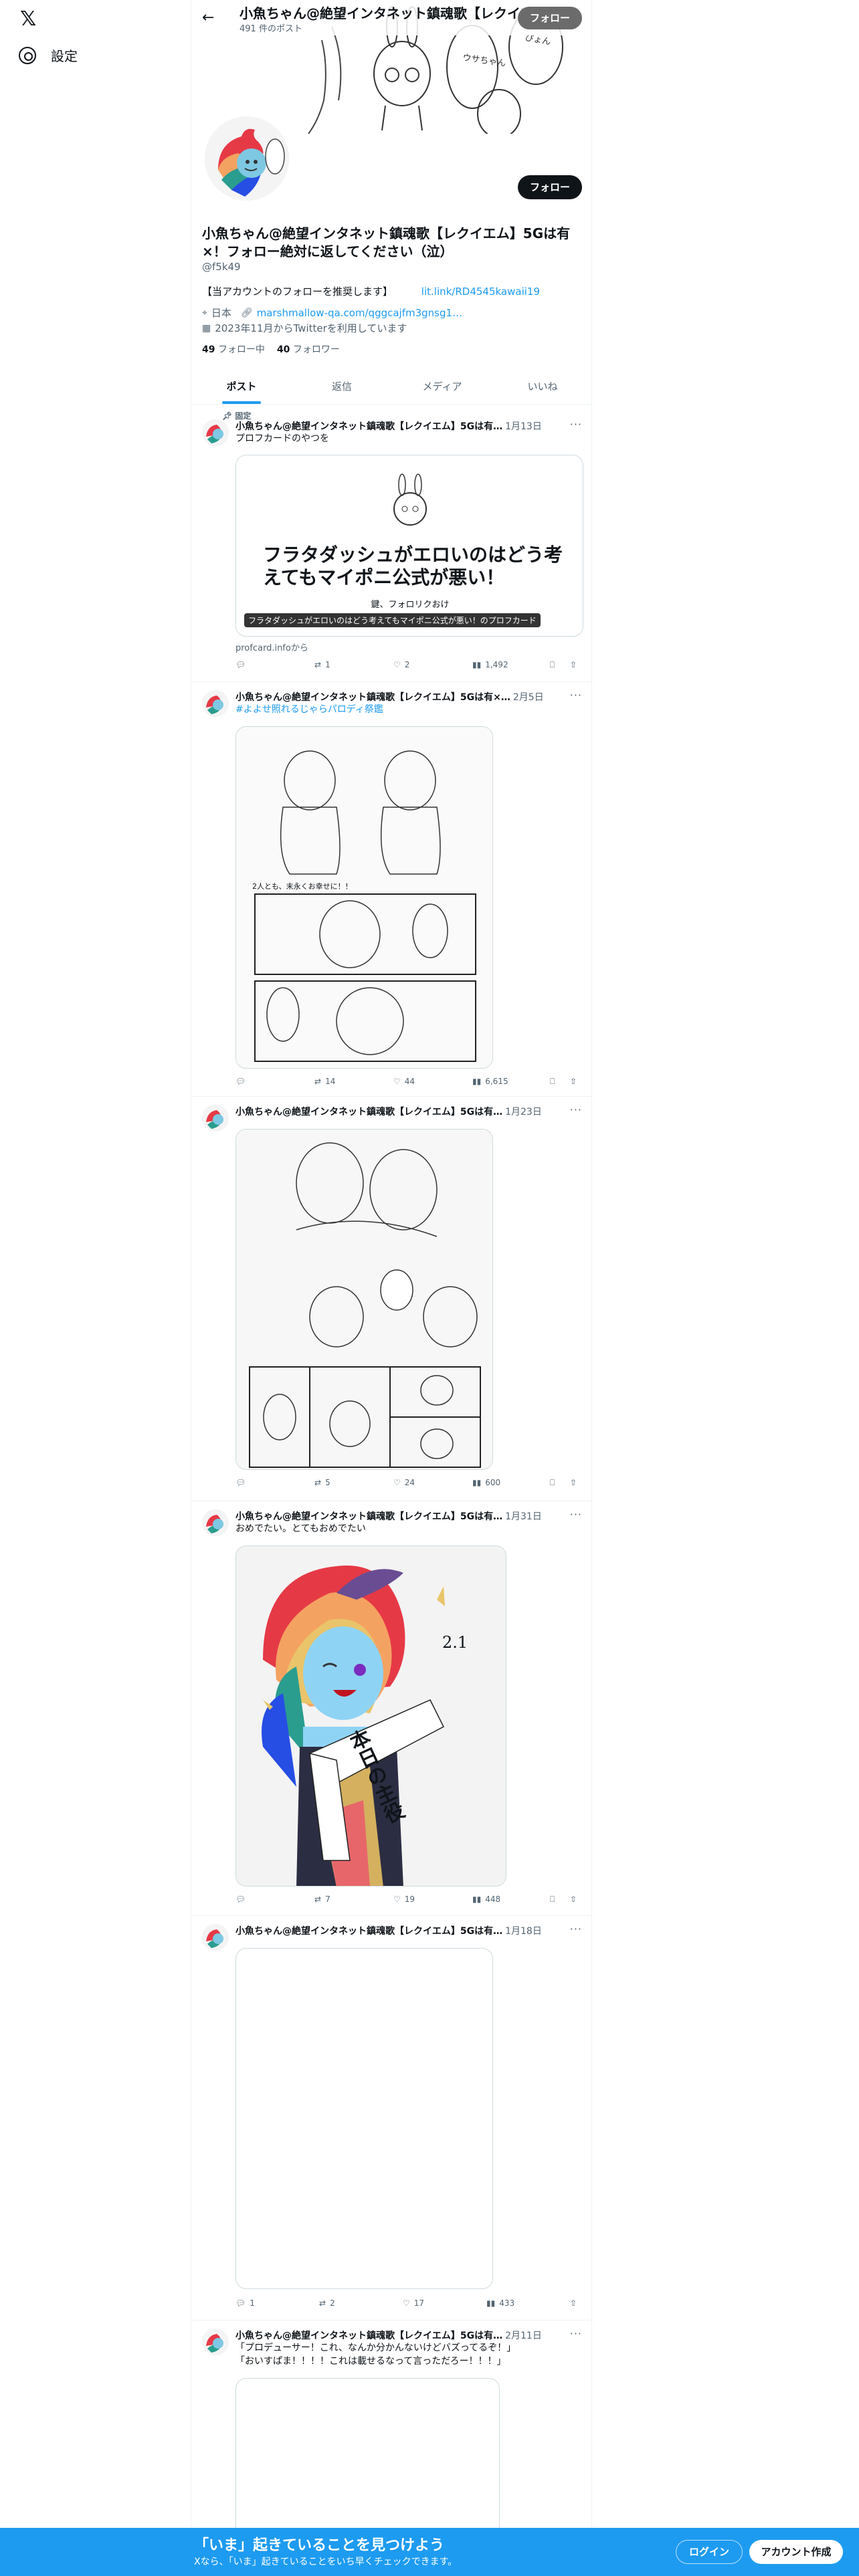 This screenshot has height=2576, width=859. I want to click on tweet-date: 1月31日, so click(523, 1516).